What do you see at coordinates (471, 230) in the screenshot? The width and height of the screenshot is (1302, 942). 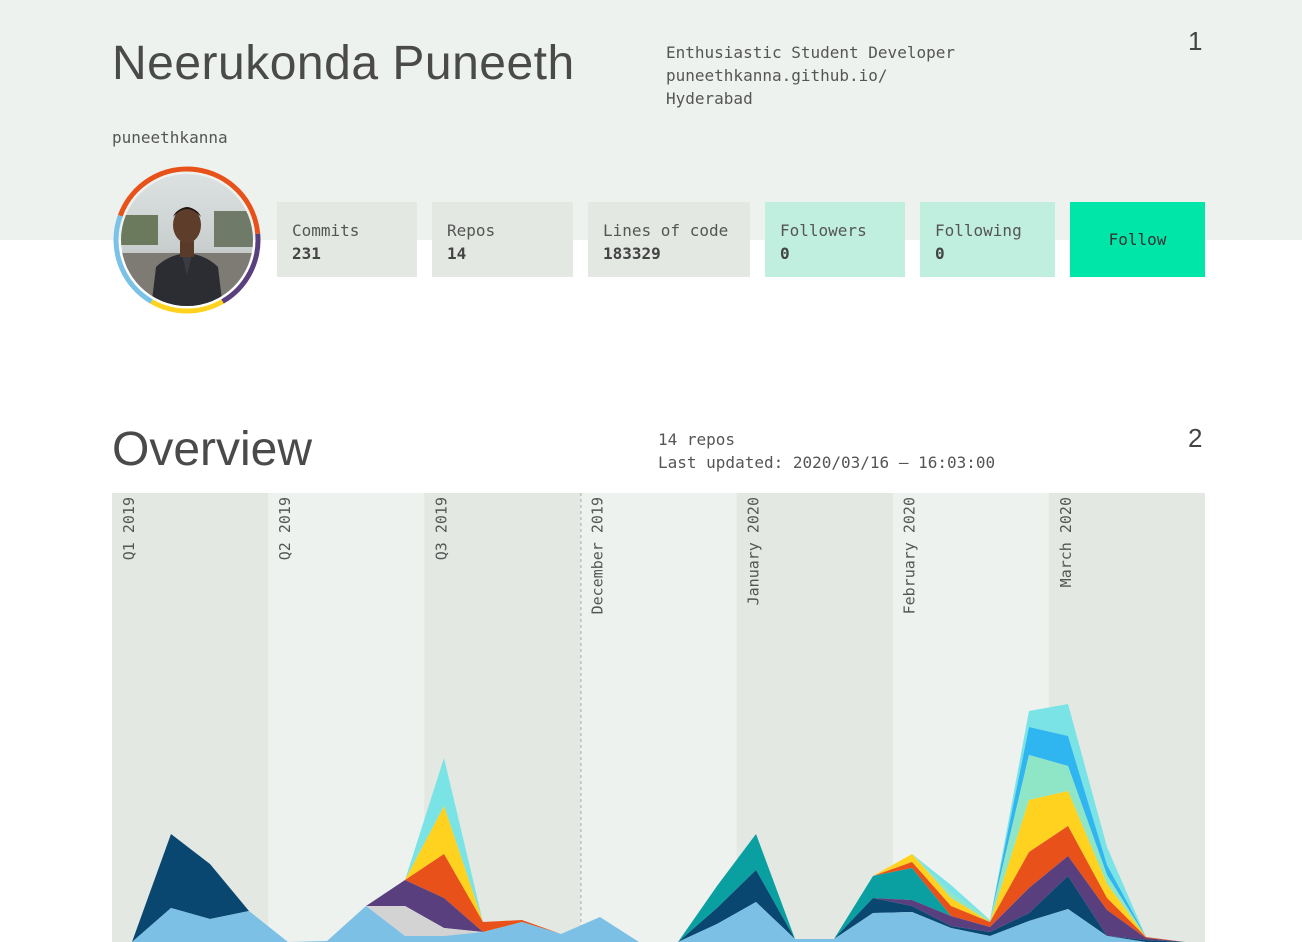 I see `stat-repos-label: Repos` at bounding box center [471, 230].